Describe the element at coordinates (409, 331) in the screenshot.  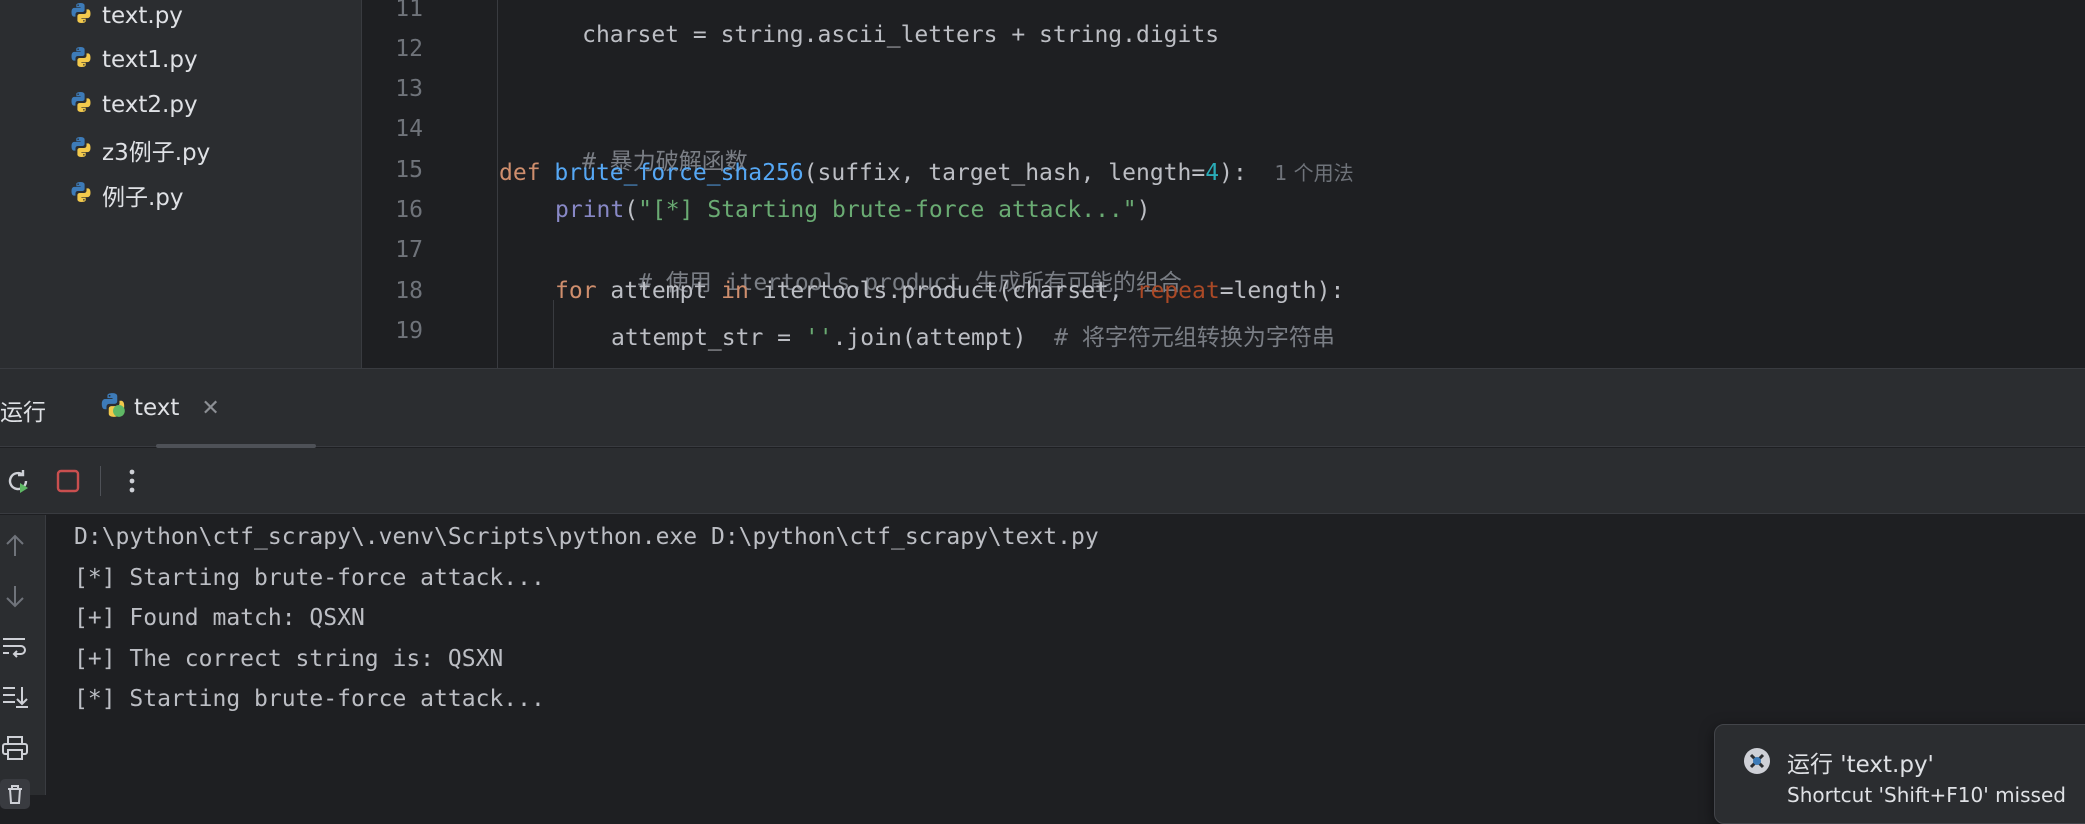
I see `line-number: 19` at that location.